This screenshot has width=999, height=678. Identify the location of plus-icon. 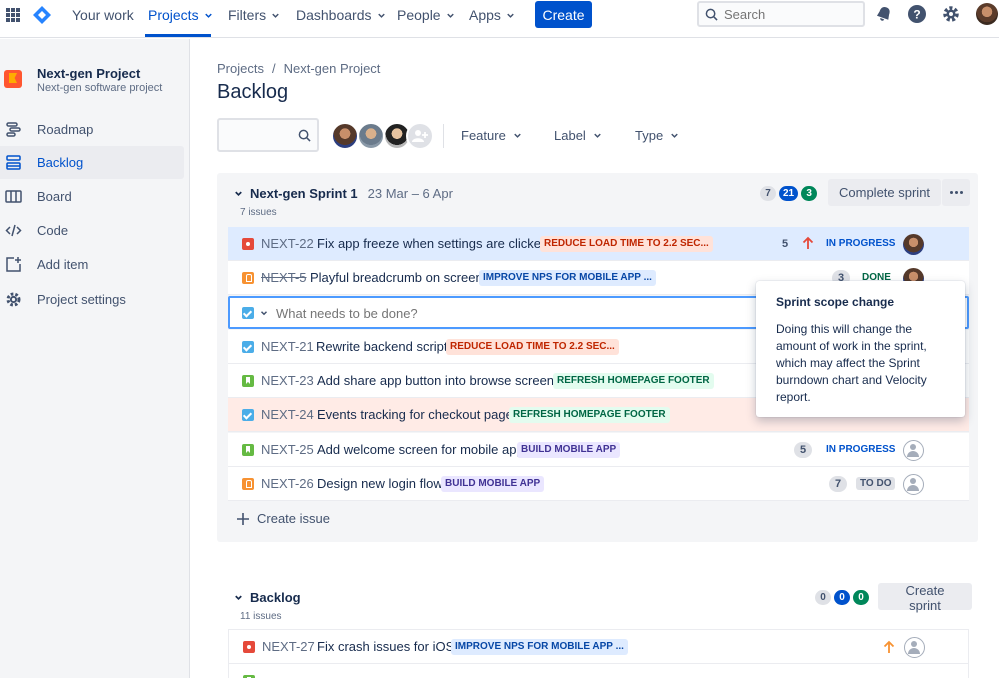
(243, 518).